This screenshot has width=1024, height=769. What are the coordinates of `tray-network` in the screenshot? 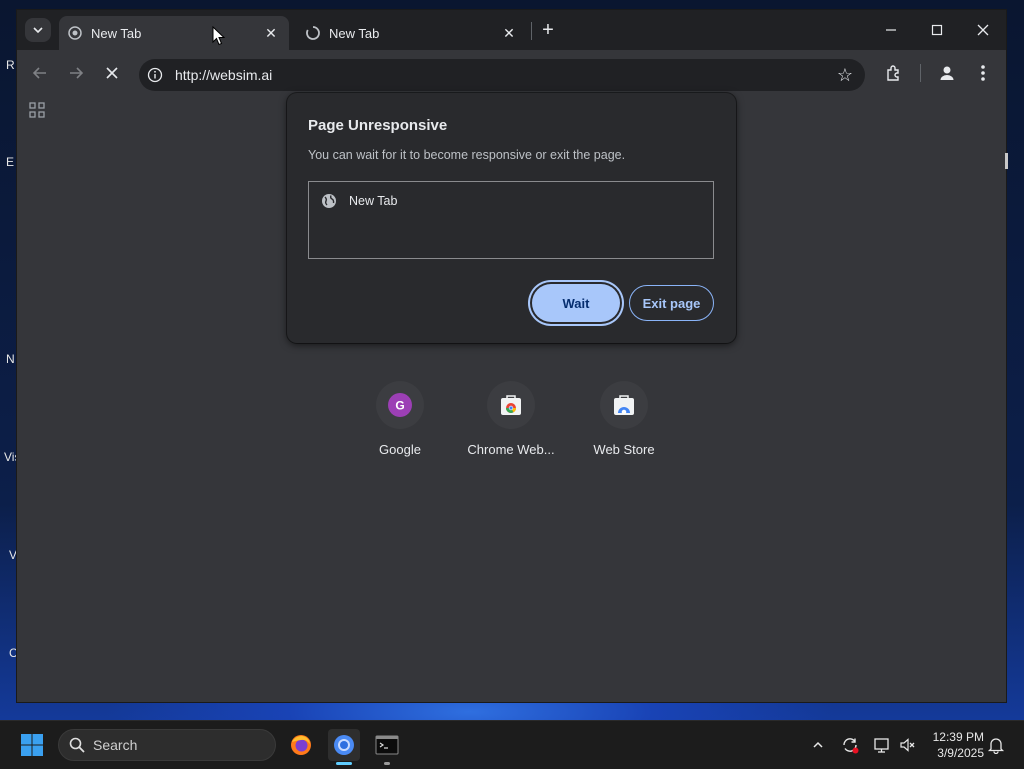 It's located at (882, 745).